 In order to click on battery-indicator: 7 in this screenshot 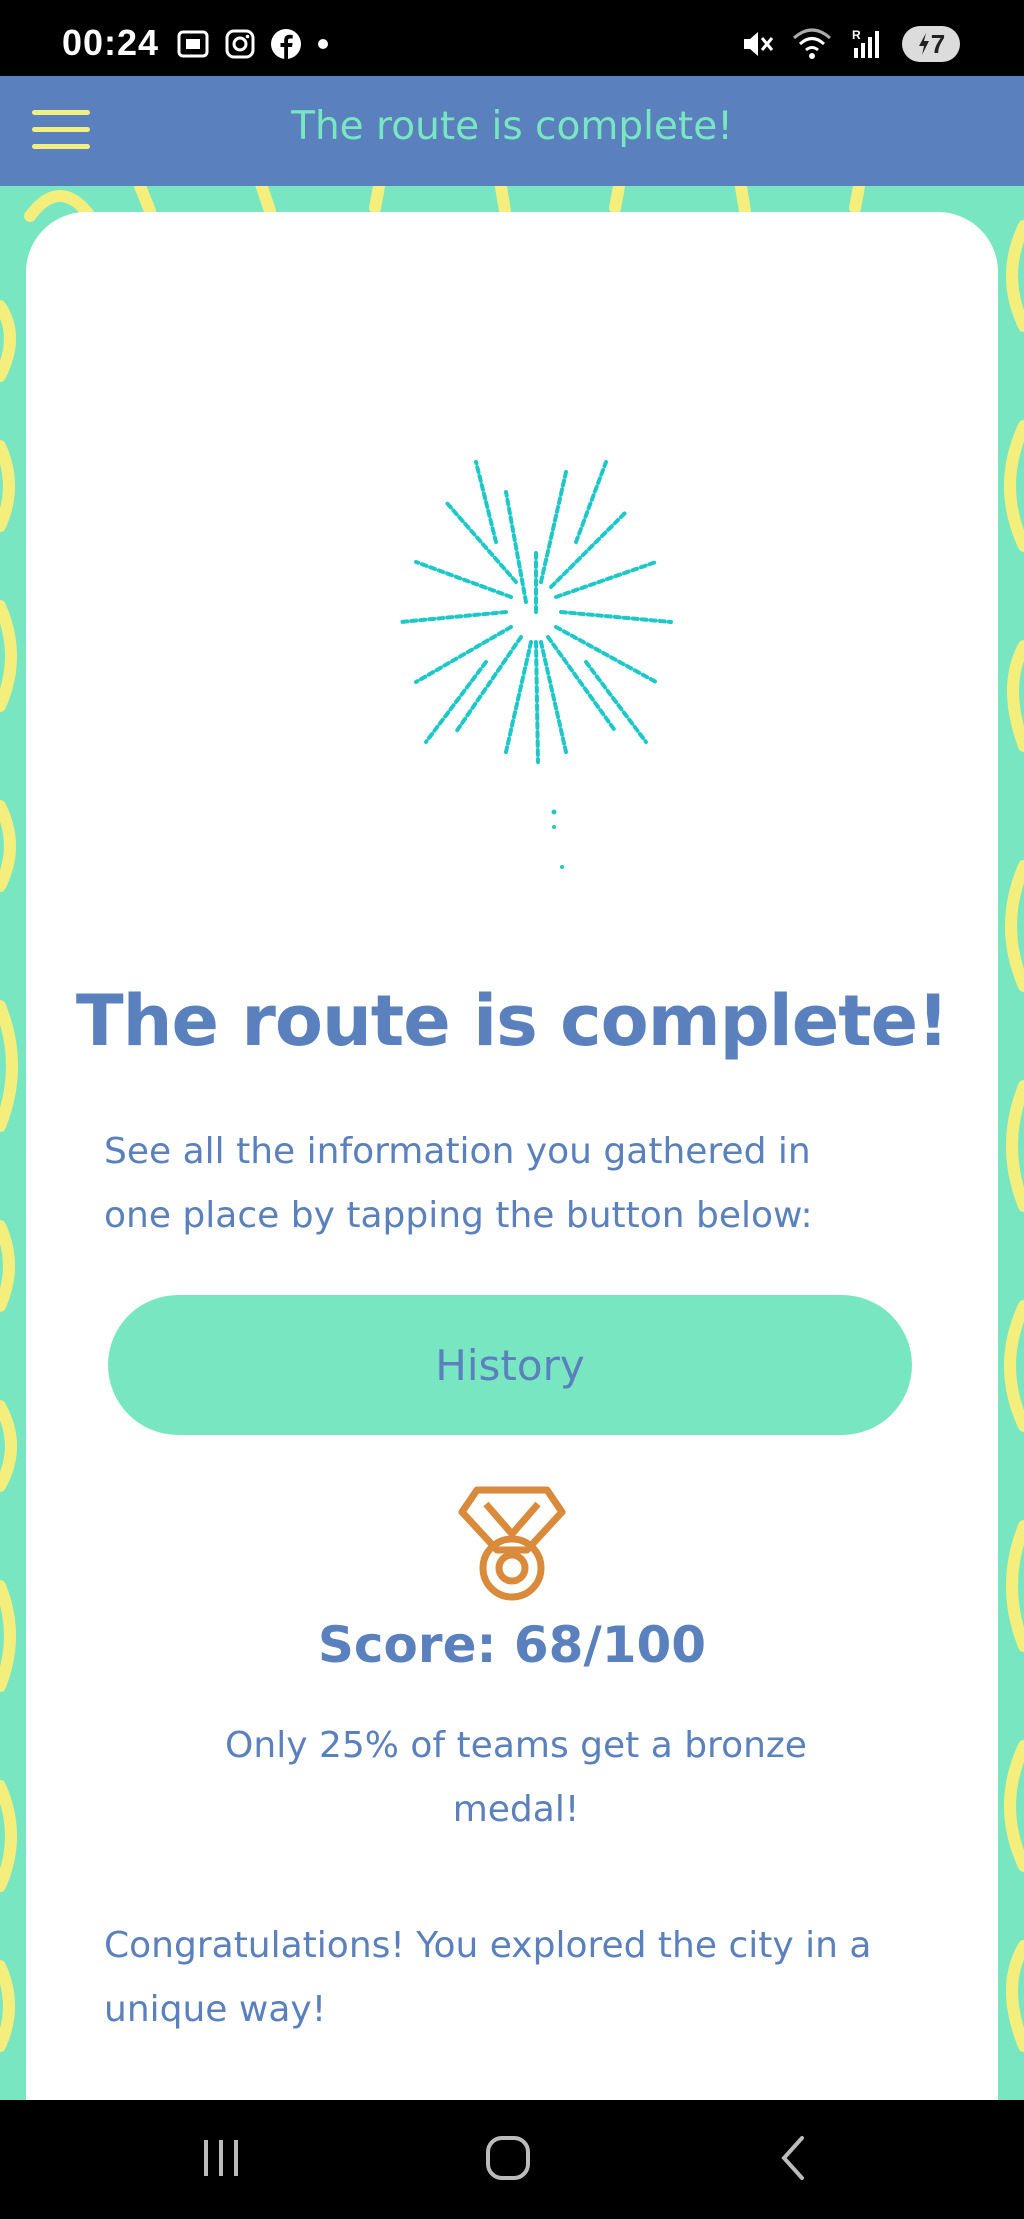, I will do `click(931, 44)`.